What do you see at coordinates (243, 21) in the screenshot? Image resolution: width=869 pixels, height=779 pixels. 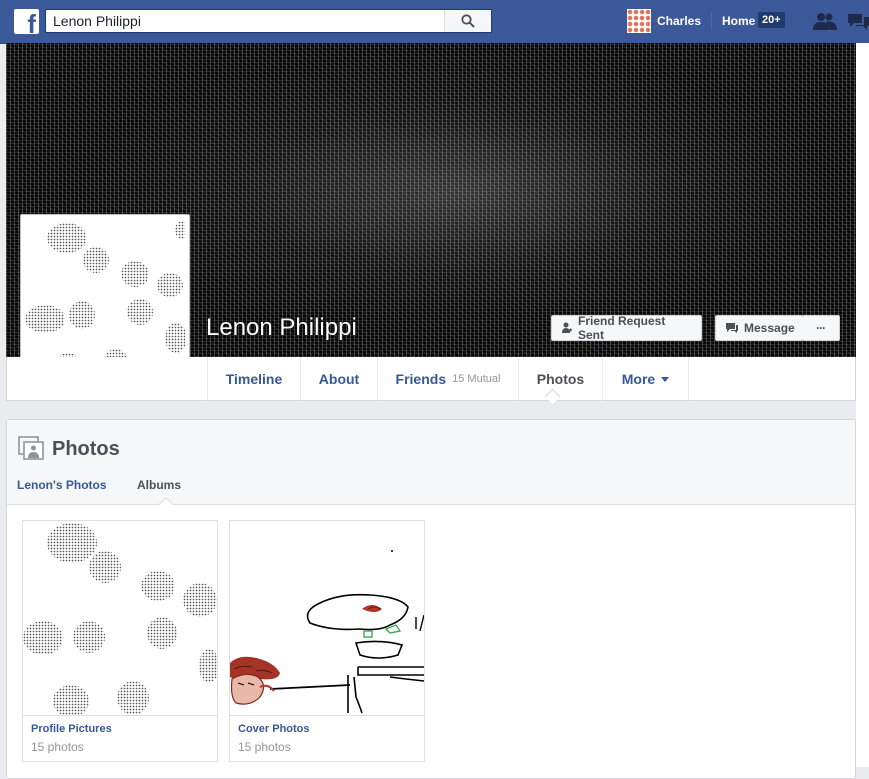 I see `search-input` at bounding box center [243, 21].